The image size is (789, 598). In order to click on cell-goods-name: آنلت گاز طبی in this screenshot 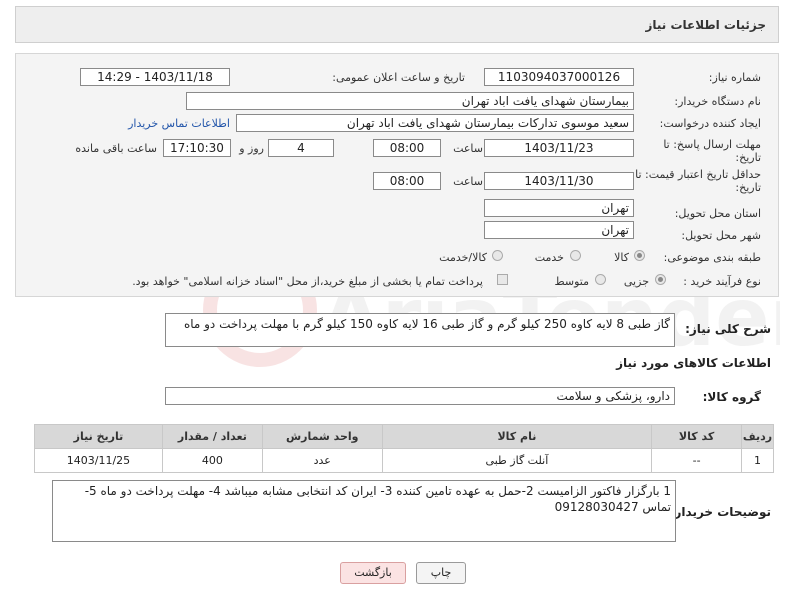, I will do `click(517, 460)`.